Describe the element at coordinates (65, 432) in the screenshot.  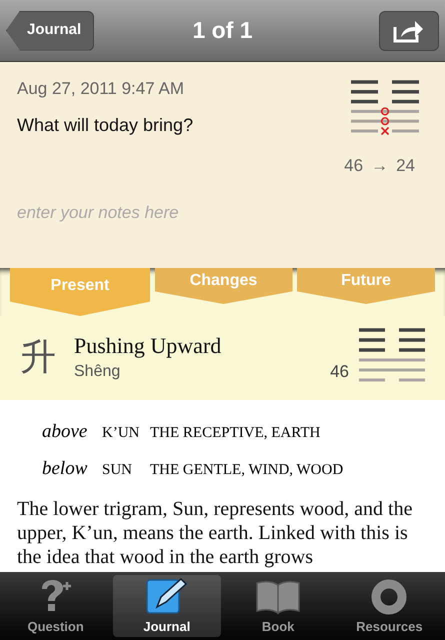
I see `trigram-position: above` at that location.